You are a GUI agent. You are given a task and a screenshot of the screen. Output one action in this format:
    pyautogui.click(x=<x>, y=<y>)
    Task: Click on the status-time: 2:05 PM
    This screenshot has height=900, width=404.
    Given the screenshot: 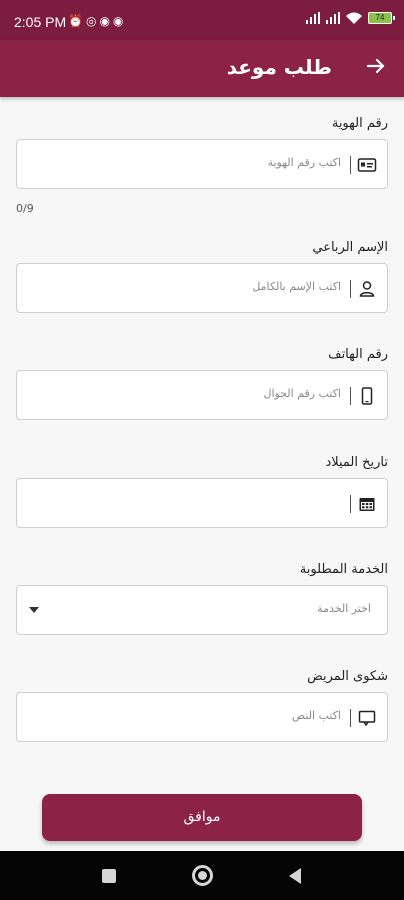 What is the action you would take?
    pyautogui.click(x=40, y=22)
    